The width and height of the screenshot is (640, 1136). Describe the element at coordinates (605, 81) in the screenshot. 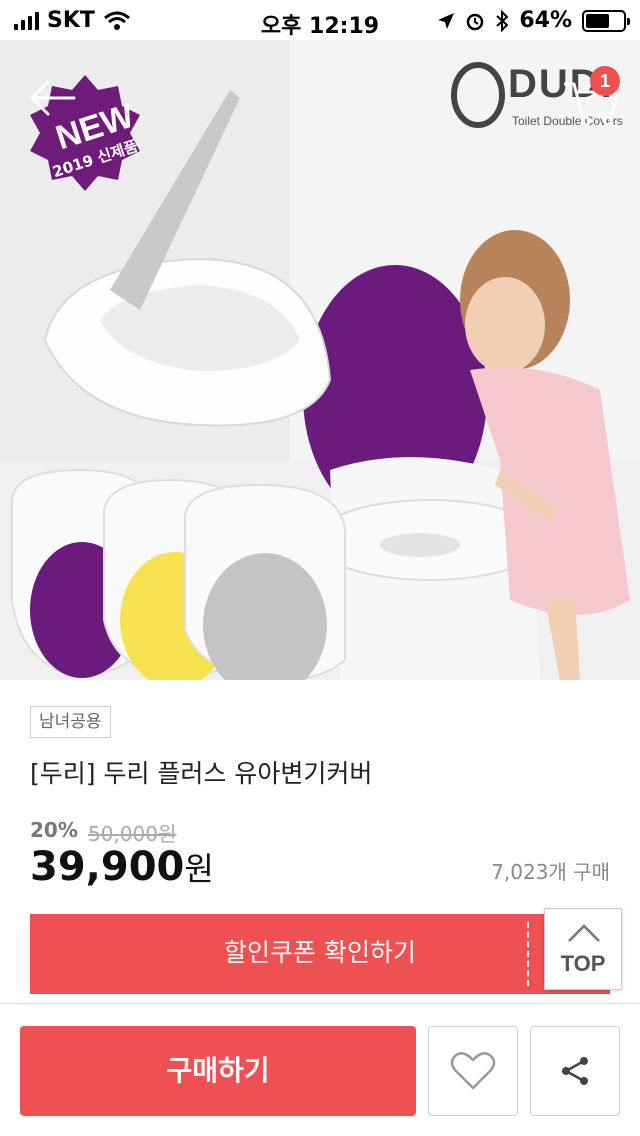

I see `cart-count-badge: 1` at that location.